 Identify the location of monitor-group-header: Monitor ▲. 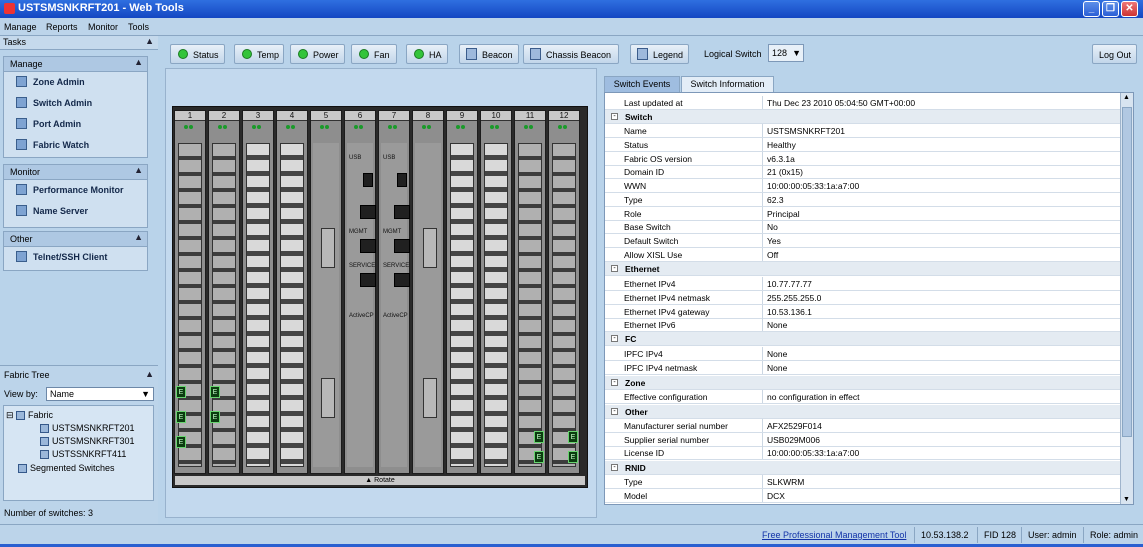
(75, 172).